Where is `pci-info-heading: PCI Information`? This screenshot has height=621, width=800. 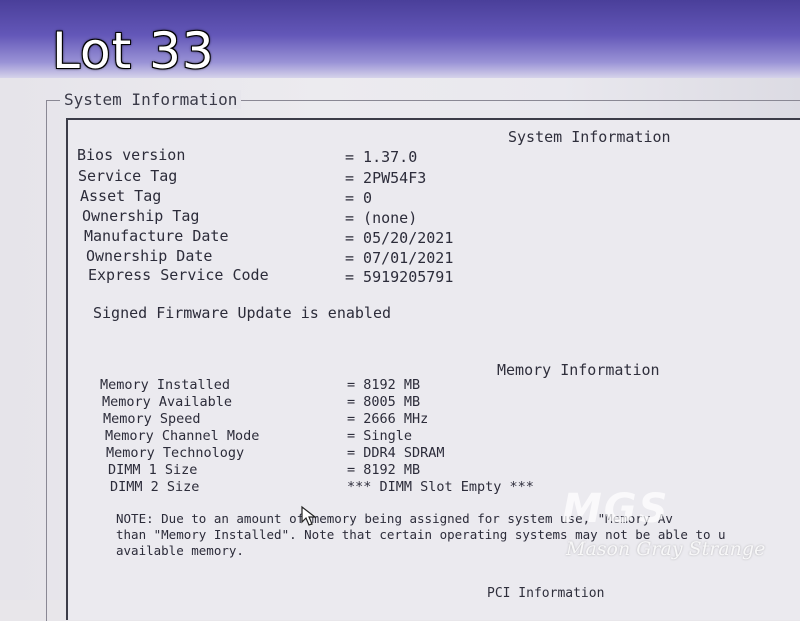
pci-info-heading: PCI Information is located at coordinates (546, 593).